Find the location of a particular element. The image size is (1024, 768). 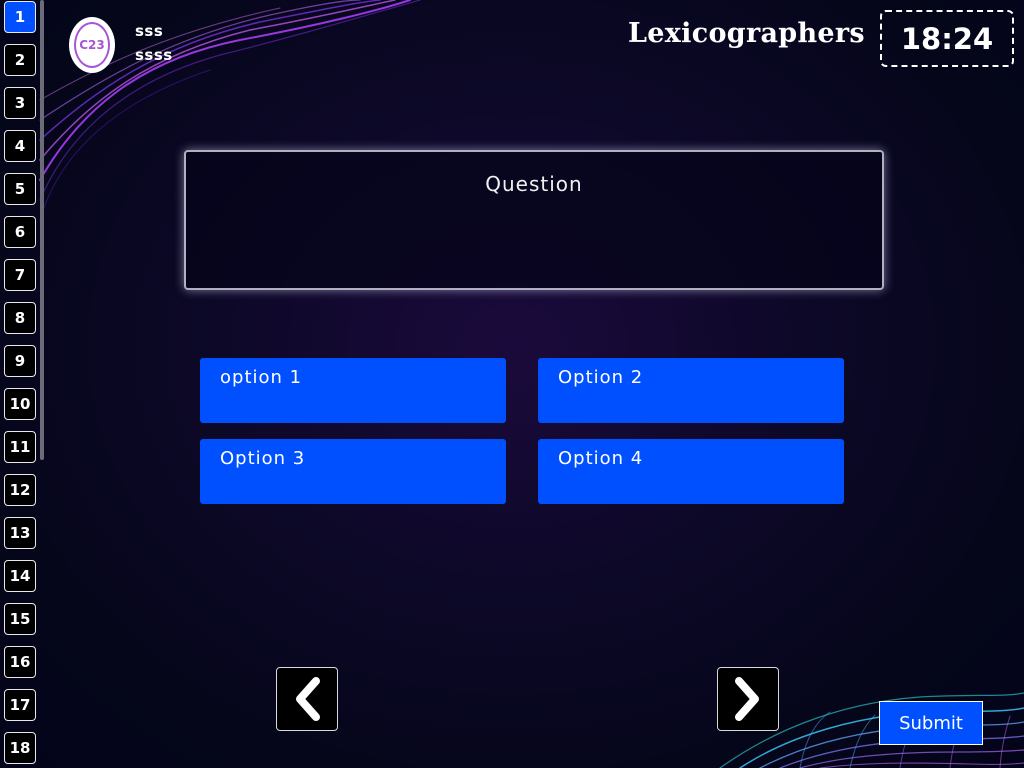

question-number-16-button: 16 is located at coordinates (20, 662).